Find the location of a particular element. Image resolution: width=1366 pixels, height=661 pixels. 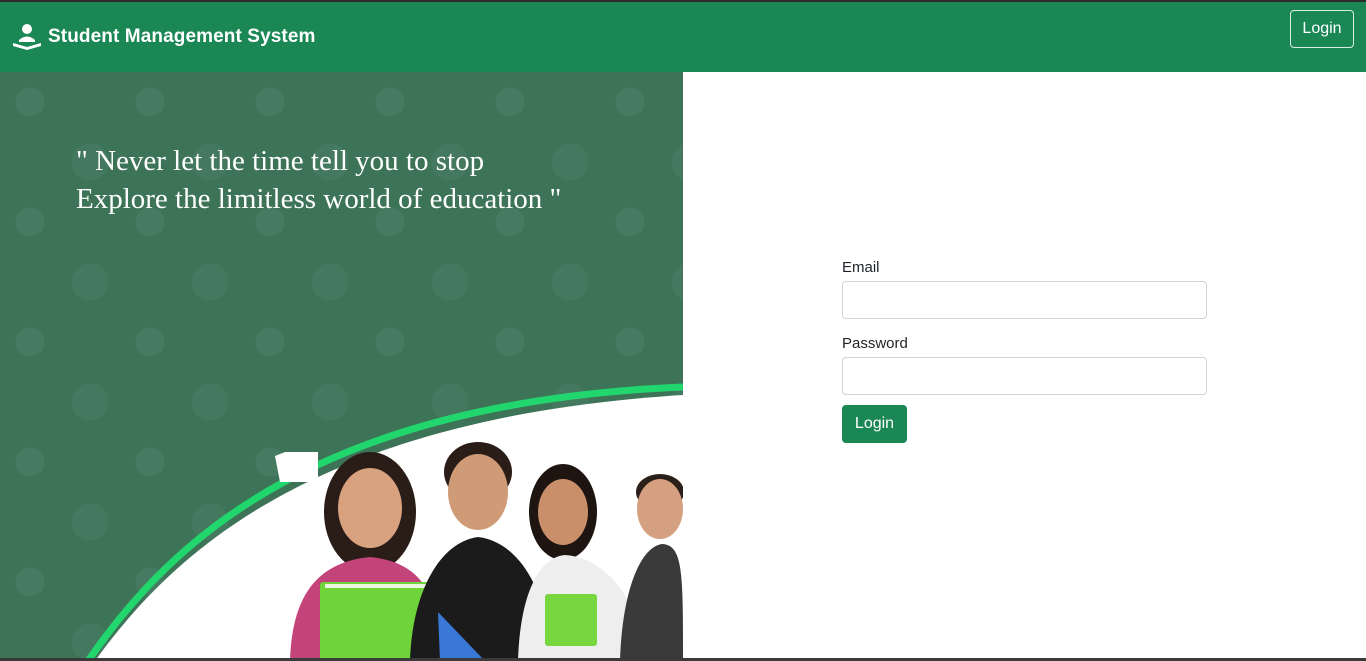

reading-student-icon is located at coordinates (27, 37).